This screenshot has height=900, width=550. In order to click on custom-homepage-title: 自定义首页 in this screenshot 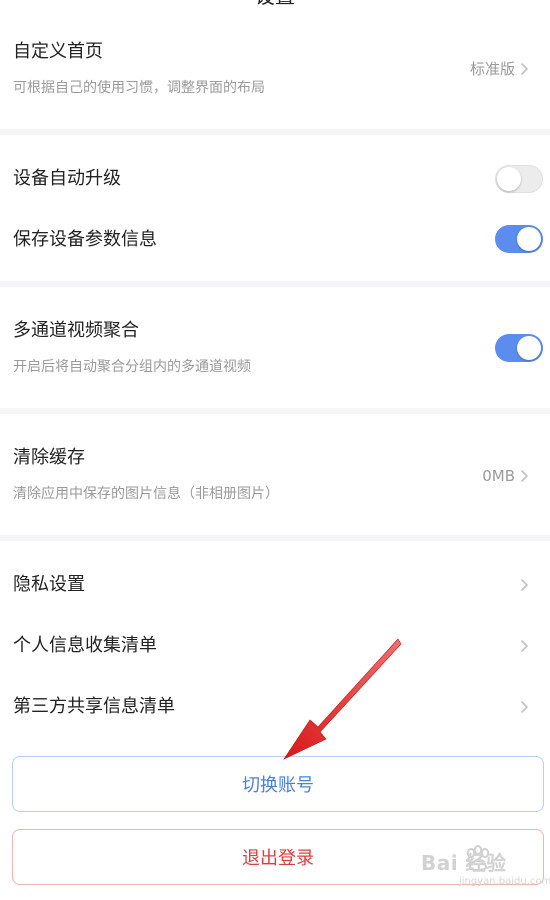, I will do `click(58, 51)`.